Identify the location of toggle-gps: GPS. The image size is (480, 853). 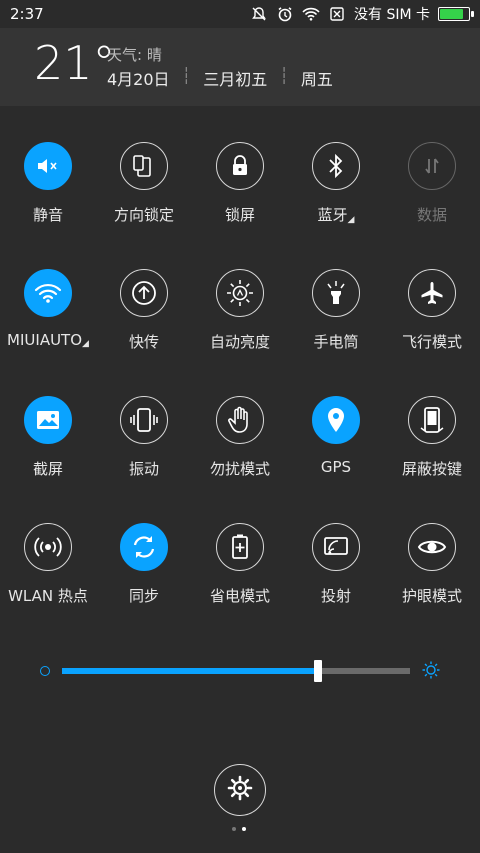
(336, 437).